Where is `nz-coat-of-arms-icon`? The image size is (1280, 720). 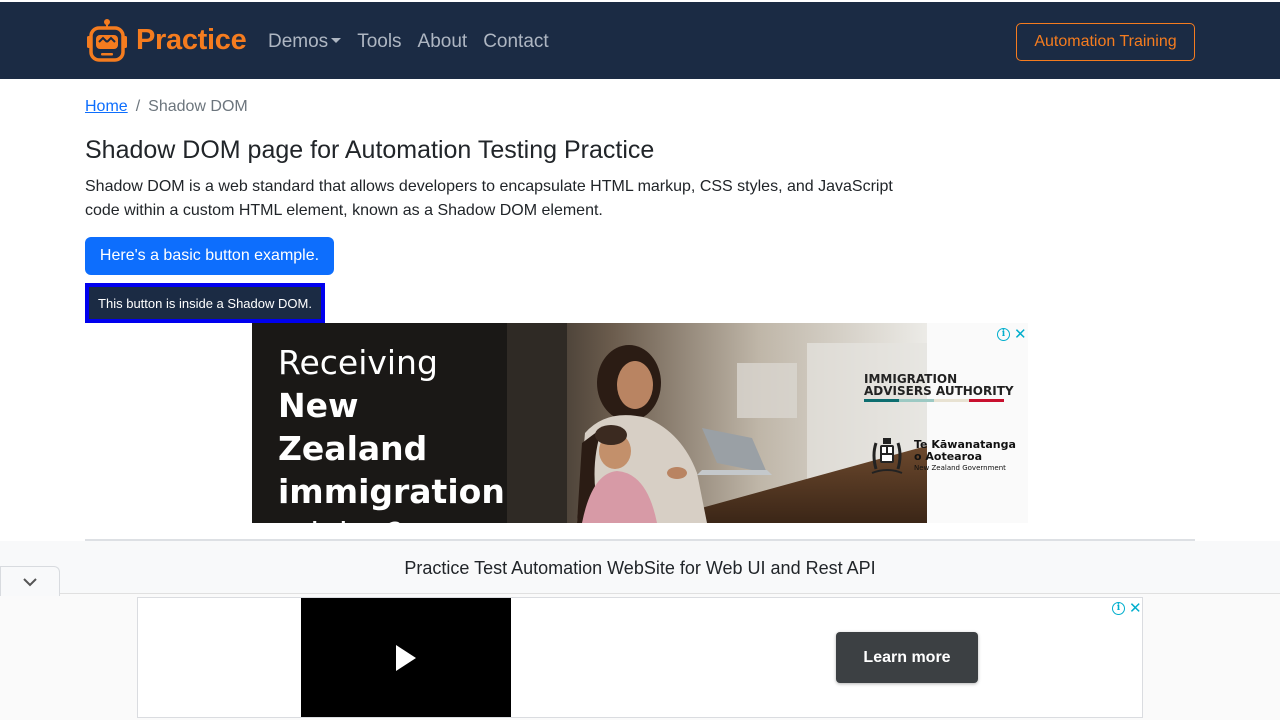 nz-coat-of-arms-icon is located at coordinates (887, 456).